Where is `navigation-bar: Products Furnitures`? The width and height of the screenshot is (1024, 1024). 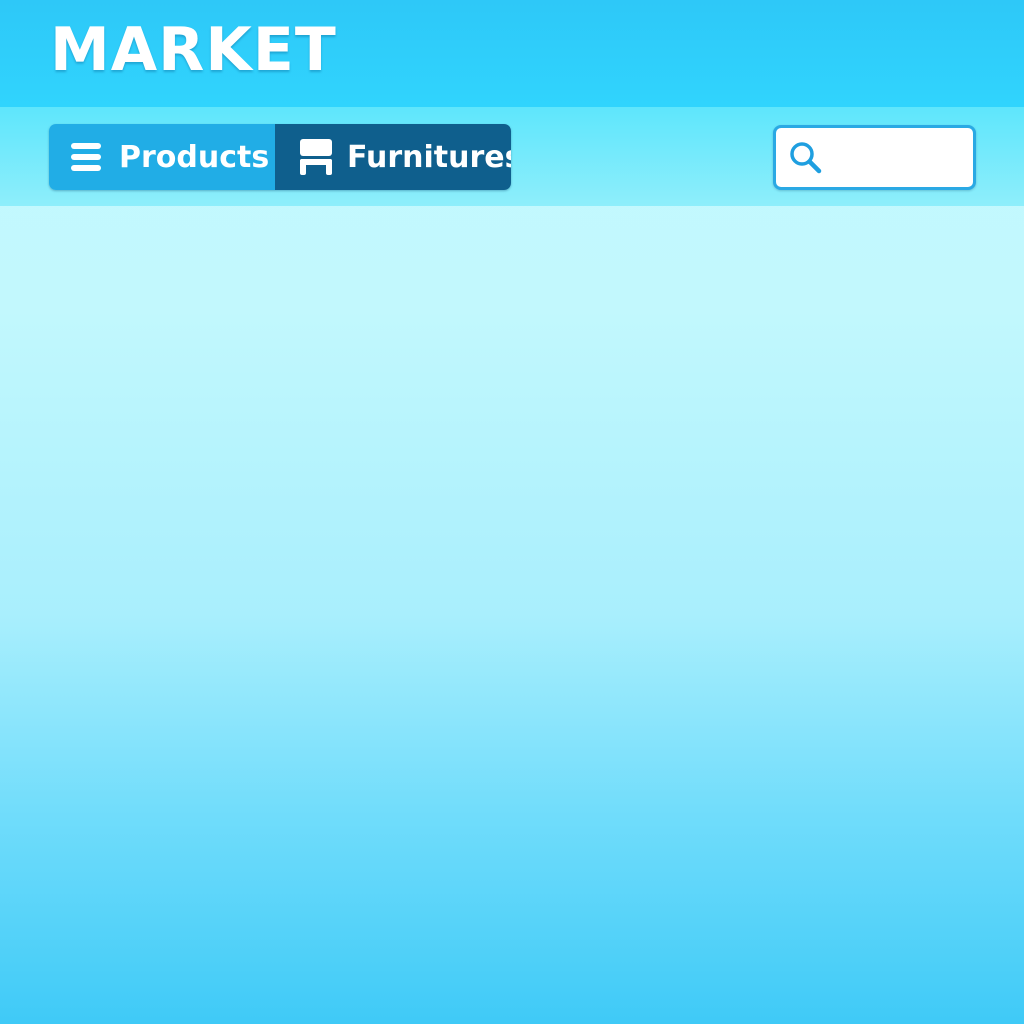
navigation-bar: Products Furnitures is located at coordinates (512, 156).